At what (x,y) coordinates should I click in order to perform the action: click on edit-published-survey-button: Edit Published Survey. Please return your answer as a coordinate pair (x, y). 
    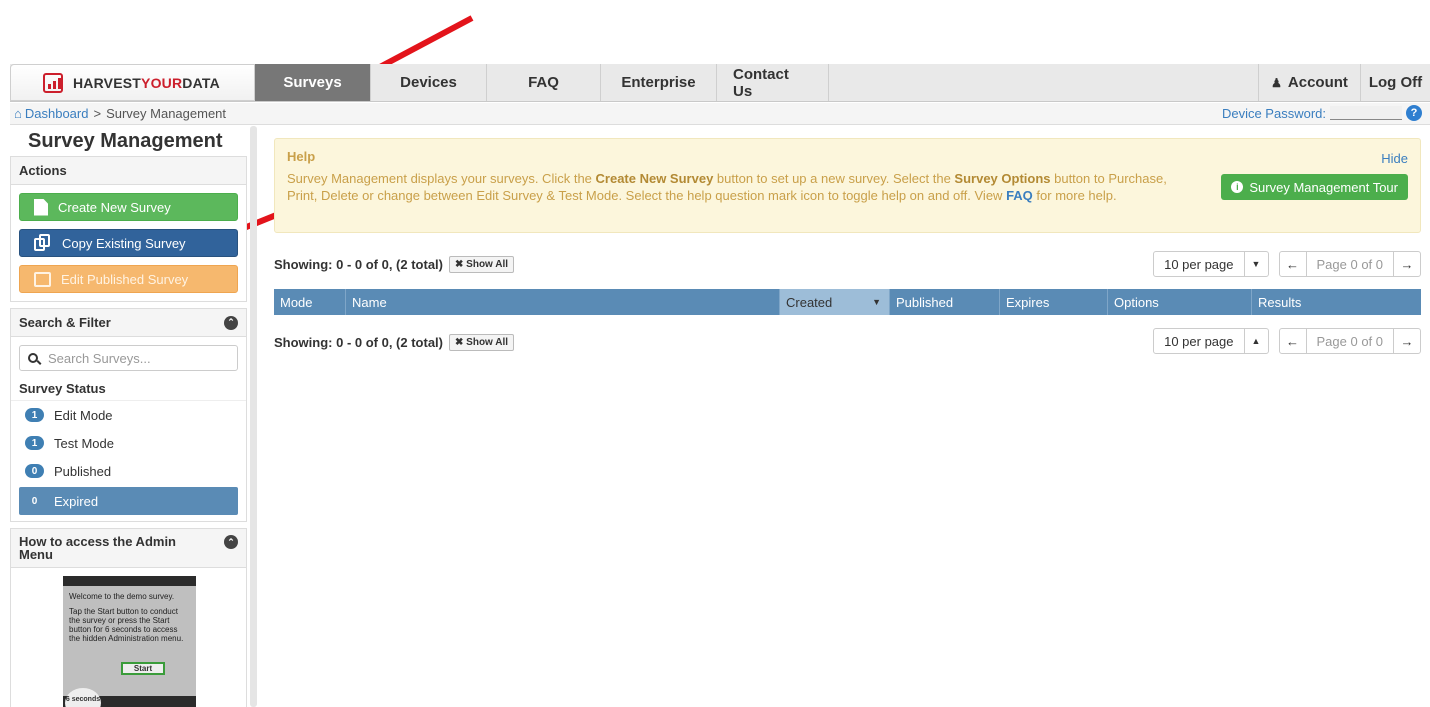
    Looking at the image, I should click on (128, 279).